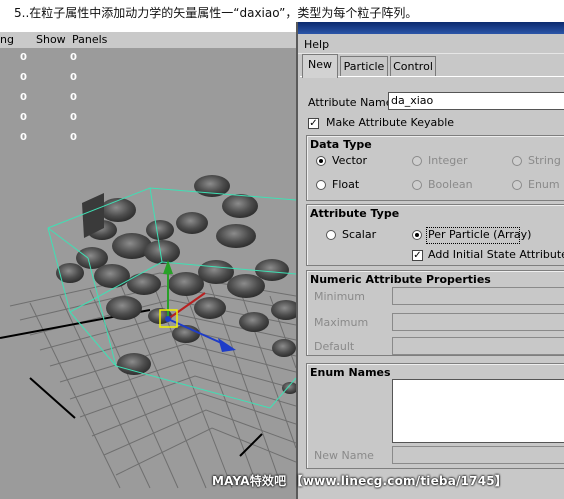 The image size is (564, 499). What do you see at coordinates (344, 455) in the screenshot?
I see `new-name-label: New Name` at bounding box center [344, 455].